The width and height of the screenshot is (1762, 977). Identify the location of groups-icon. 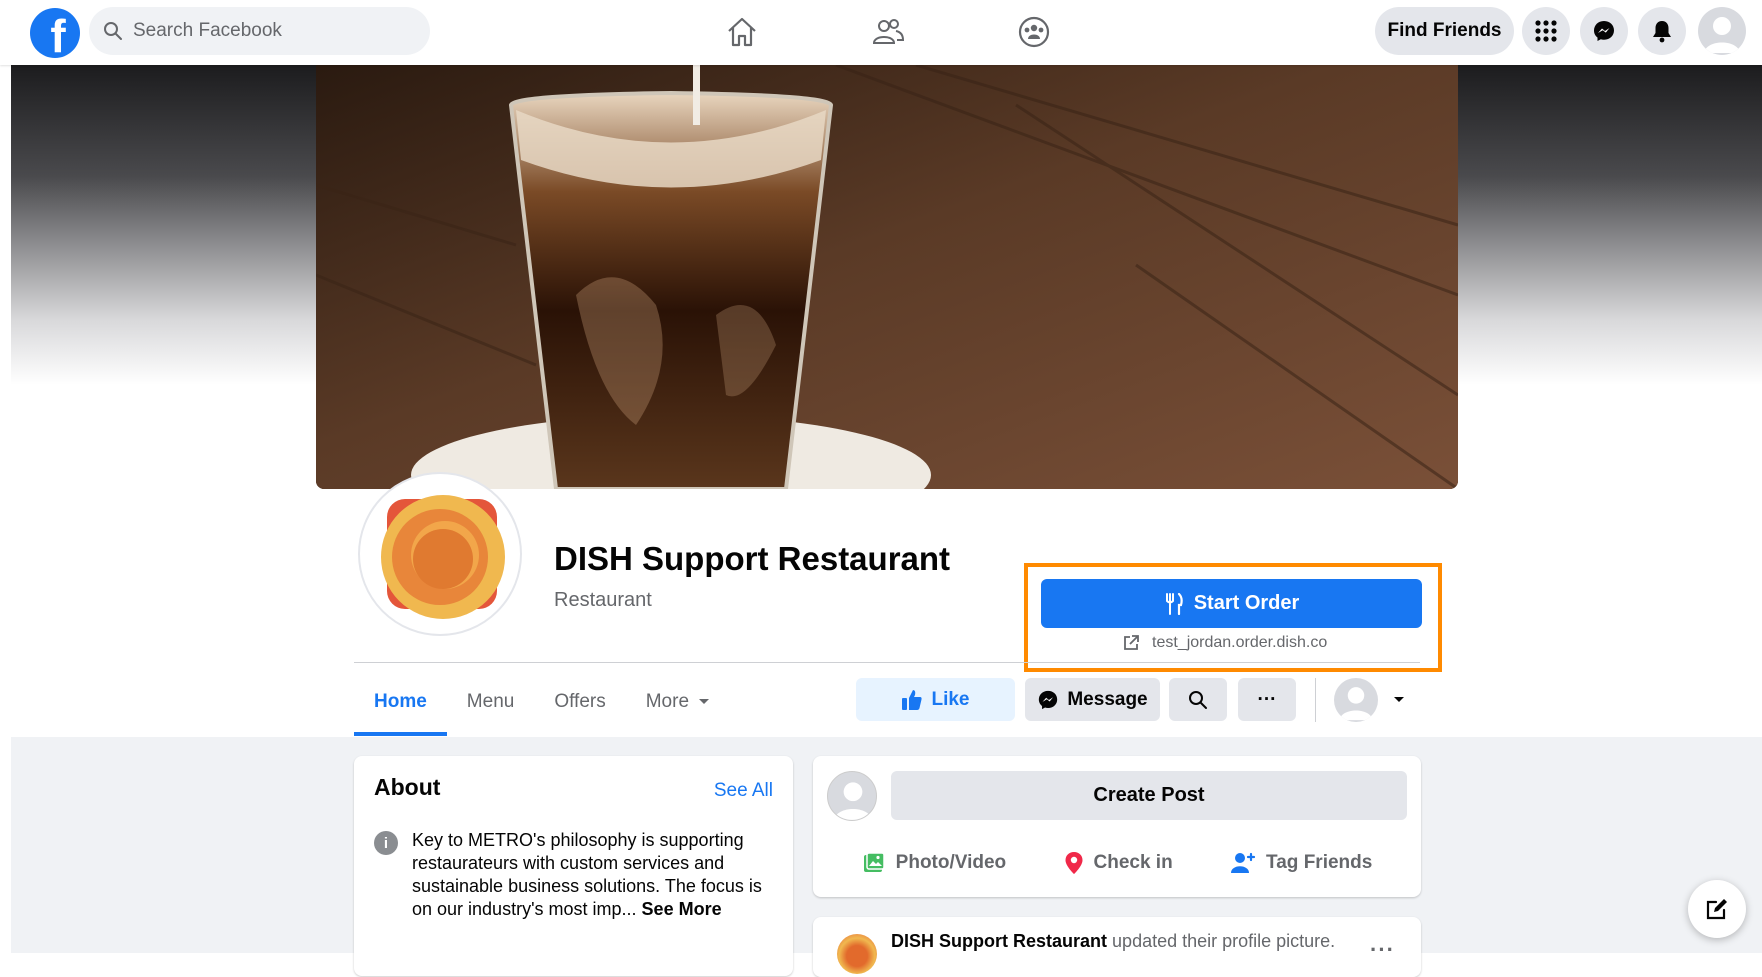
(1034, 32).